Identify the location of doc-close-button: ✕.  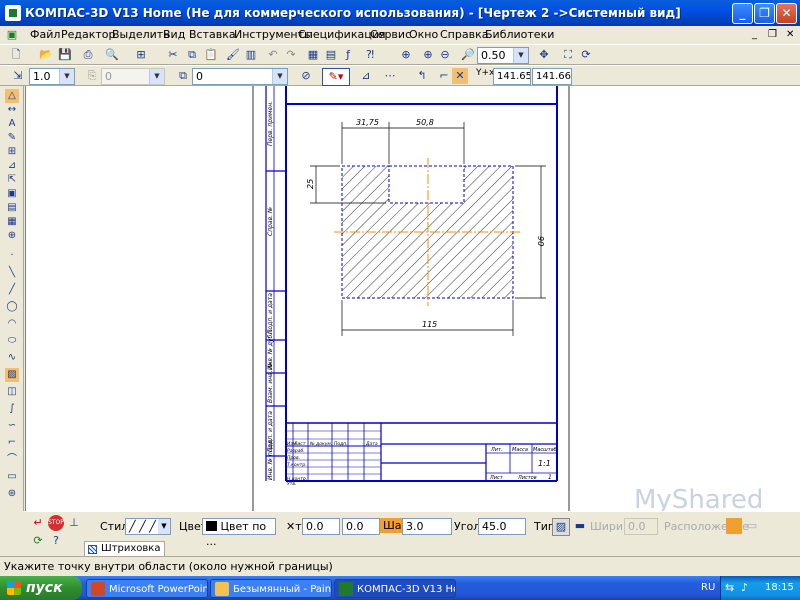
(790, 34).